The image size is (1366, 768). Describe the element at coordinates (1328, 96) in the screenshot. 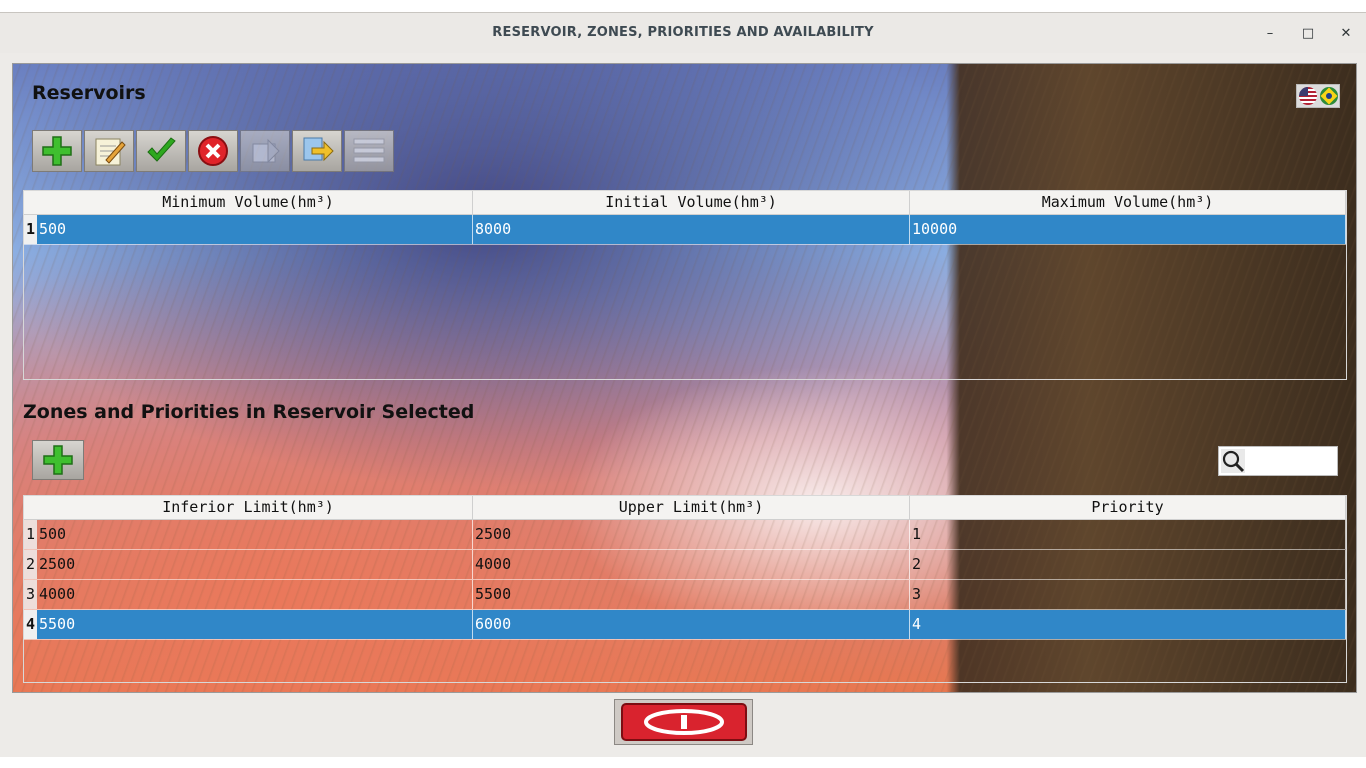

I see `brazil-flag-icon` at that location.